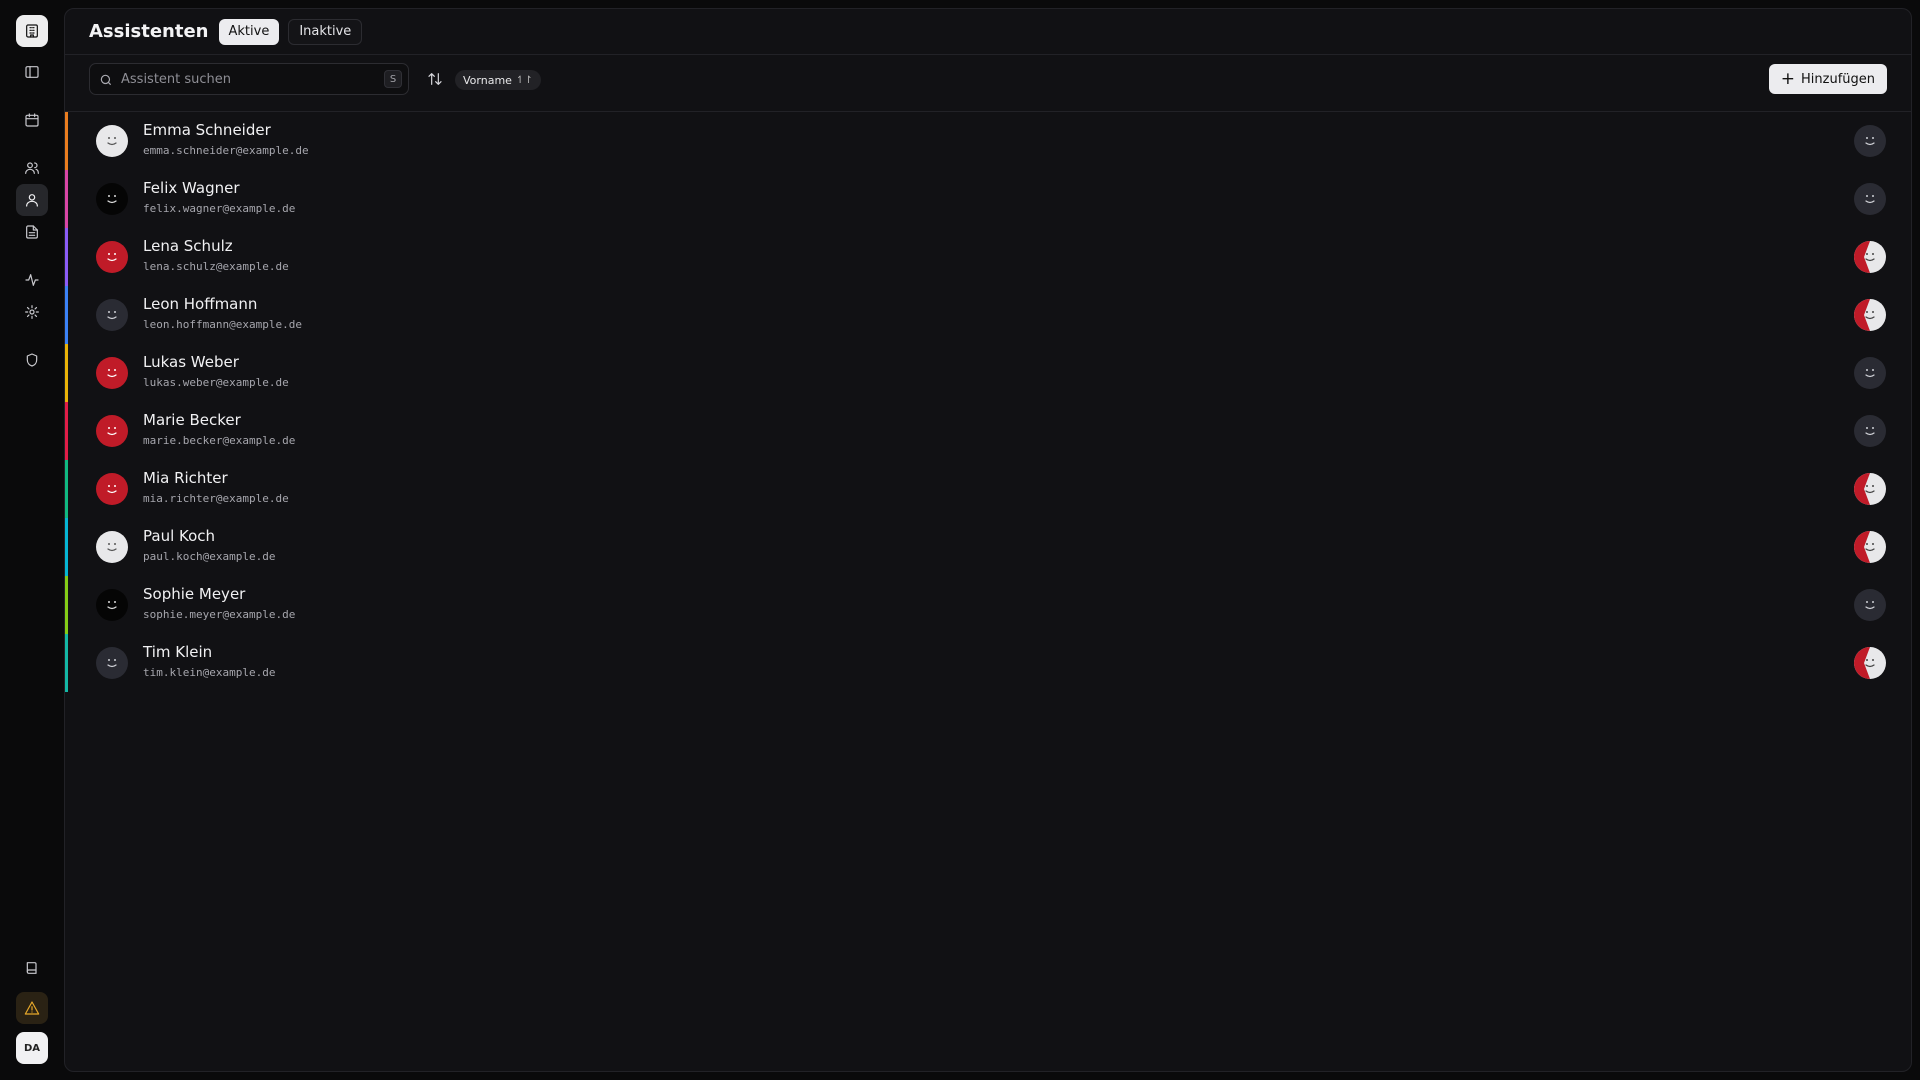 This screenshot has height=1080, width=1920. What do you see at coordinates (32, 312) in the screenshot?
I see `gear-icon` at bounding box center [32, 312].